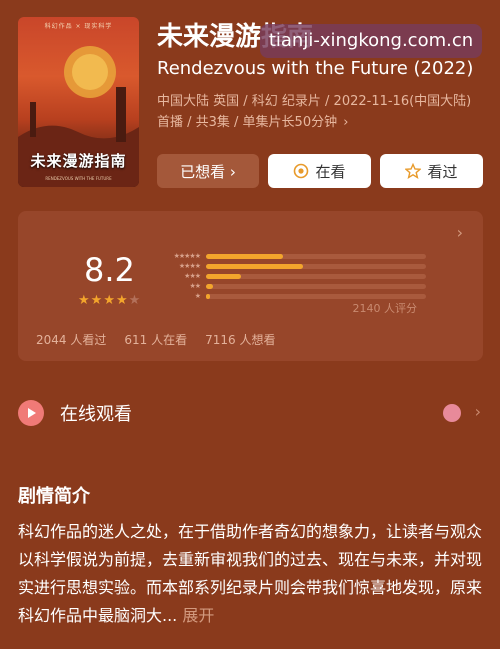  Describe the element at coordinates (54, 496) in the screenshot. I see `synopsis-title: 剧情简介` at that location.